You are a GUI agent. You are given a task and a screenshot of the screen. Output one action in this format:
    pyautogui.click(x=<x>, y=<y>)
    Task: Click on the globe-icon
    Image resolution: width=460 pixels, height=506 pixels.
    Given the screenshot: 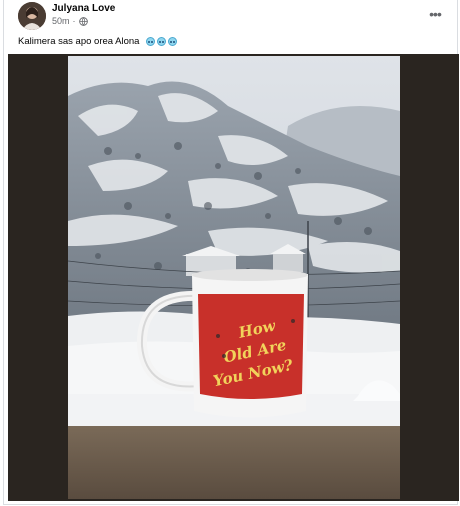 What is the action you would take?
    pyautogui.click(x=83, y=21)
    